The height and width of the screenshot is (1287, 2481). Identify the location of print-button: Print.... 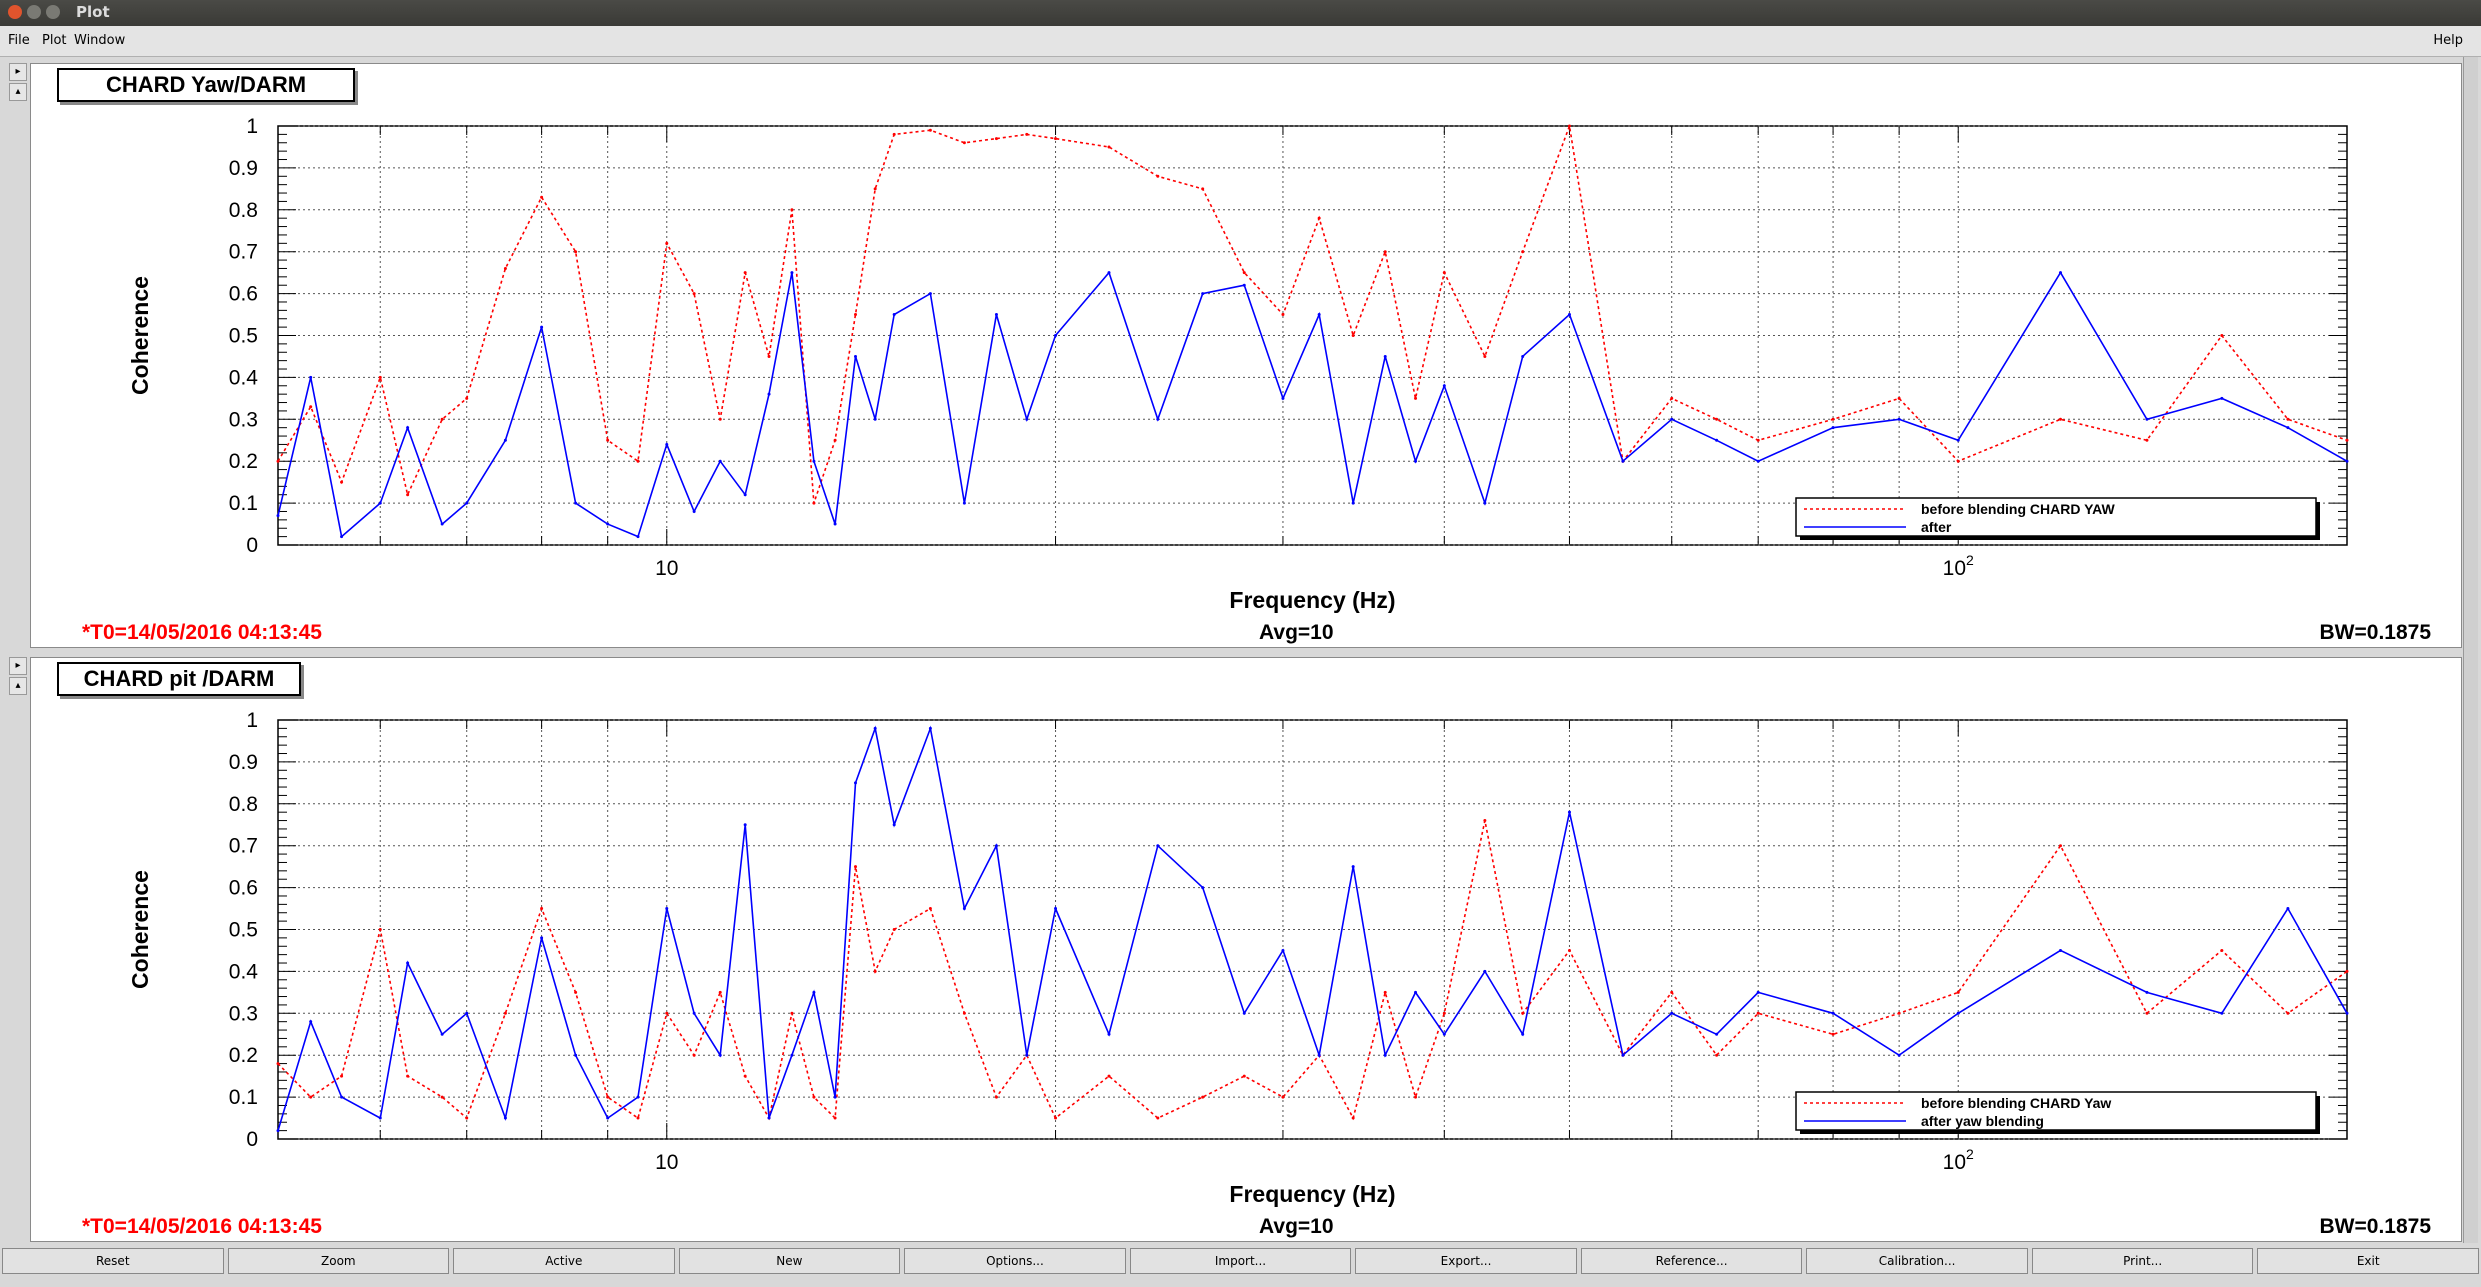
(2142, 1261).